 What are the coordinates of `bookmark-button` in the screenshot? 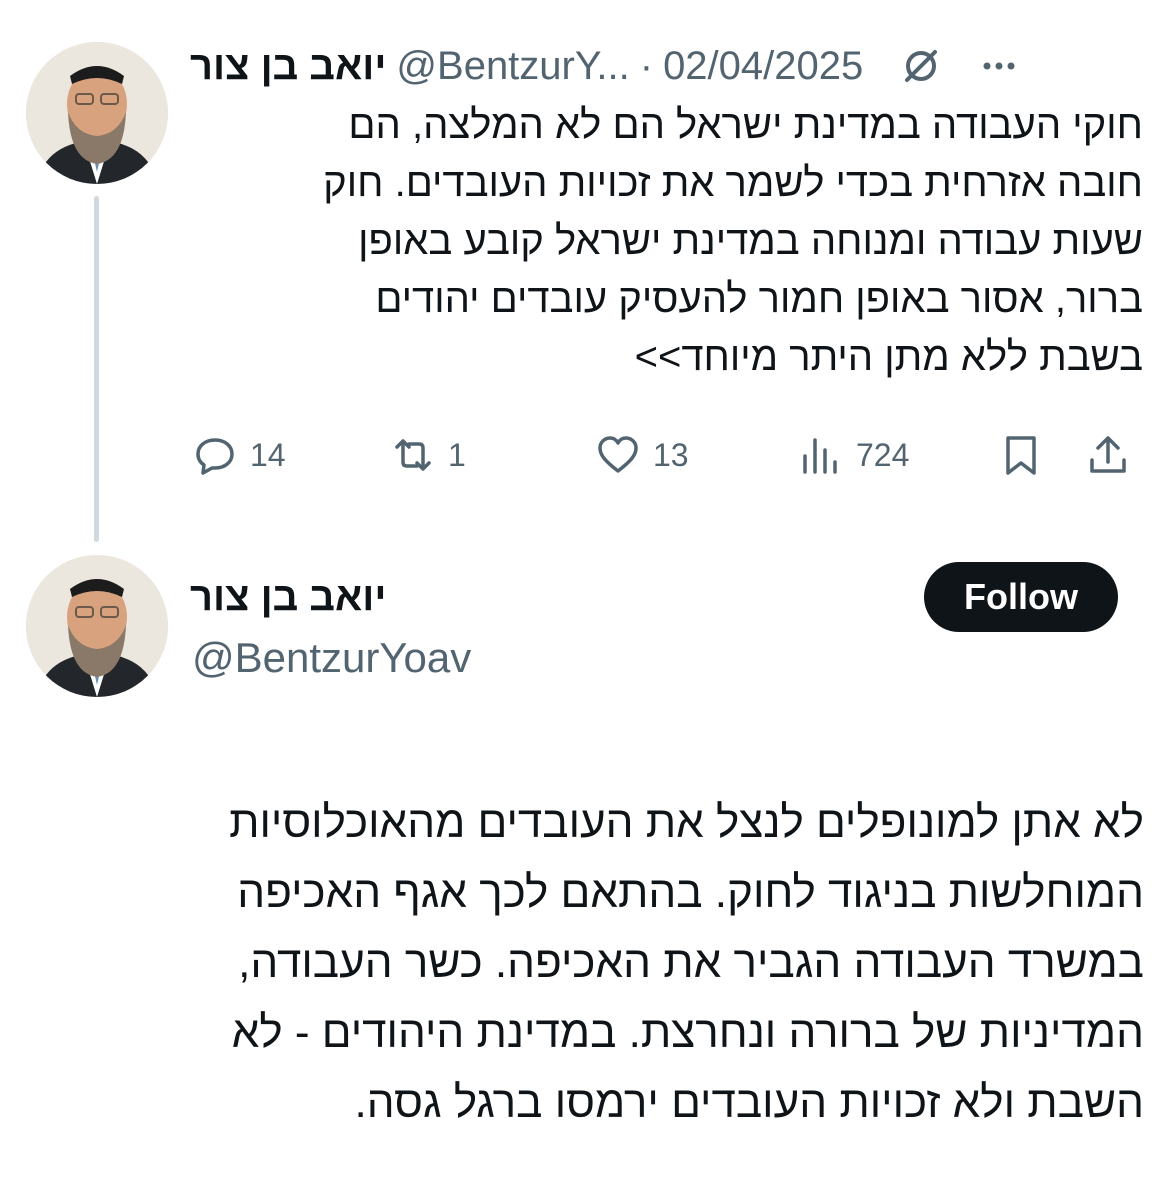 It's located at (1021, 455).